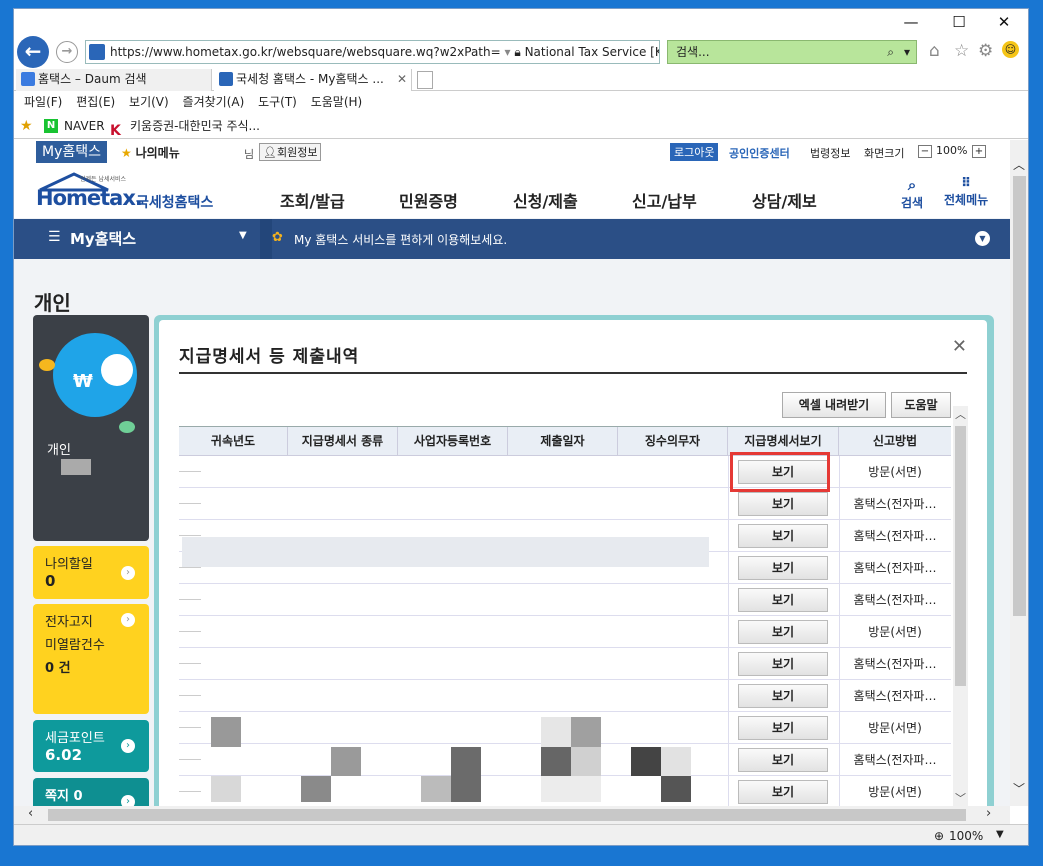 The height and width of the screenshot is (866, 1043). Describe the element at coordinates (512, 239) in the screenshot. I see `my-hometax-bar: ☰ My홈택스 ▼ ✿ My 홈택스 서비스를 편하게 이용해보세요. ▼` at that location.